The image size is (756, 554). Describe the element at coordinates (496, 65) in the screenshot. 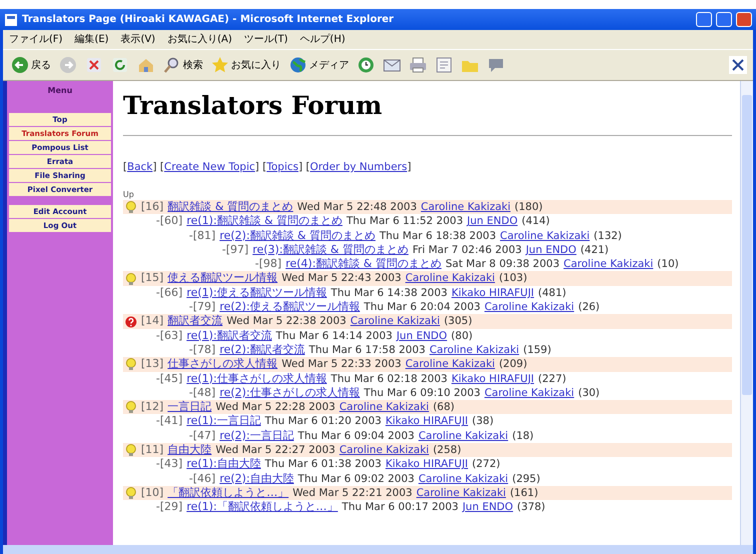

I see `speech-bubble-icon` at that location.